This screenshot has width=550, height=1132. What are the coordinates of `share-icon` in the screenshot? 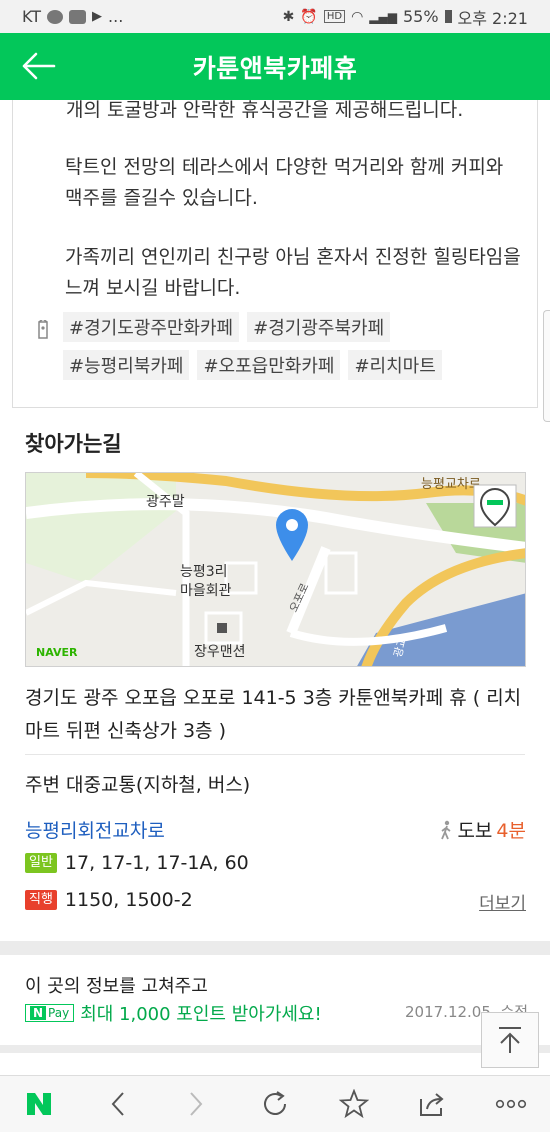 It's located at (432, 1104).